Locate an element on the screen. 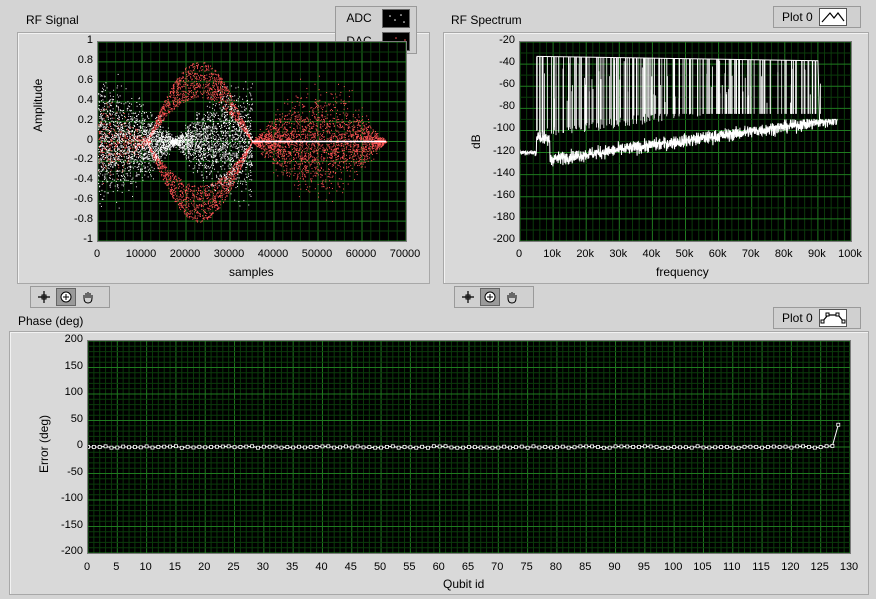 The height and width of the screenshot is (599, 876). rf-signal-ytick: 0.2 is located at coordinates (85, 119).